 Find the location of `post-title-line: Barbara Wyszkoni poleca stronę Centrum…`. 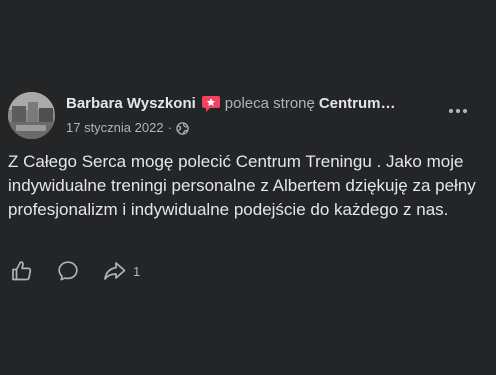

post-title-line: Barbara Wyszkoni poleca stronę Centrum… is located at coordinates (256, 104).